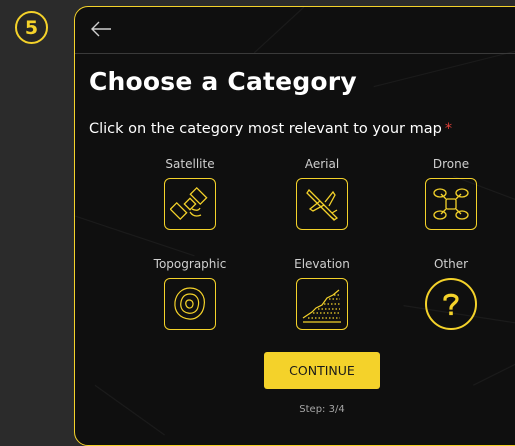 The image size is (515, 446). Describe the element at coordinates (322, 409) in the screenshot. I see `step-progress-text: Step: 3/4` at that location.